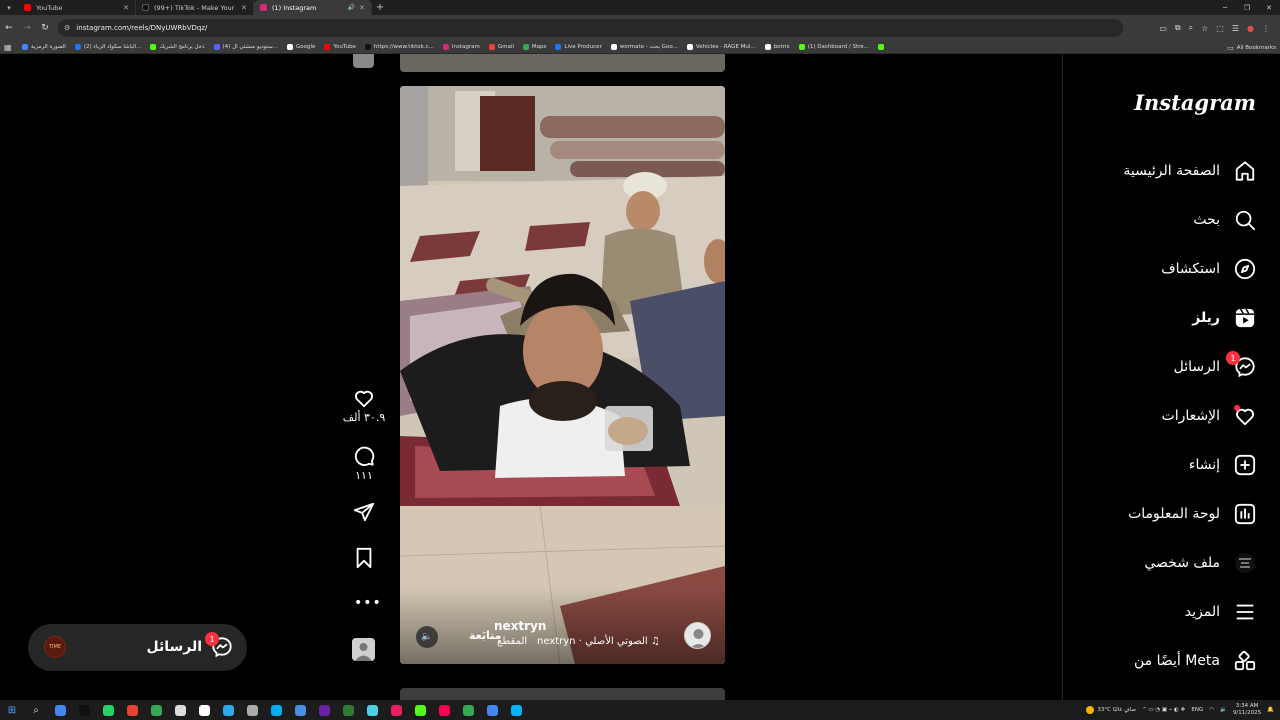 This screenshot has width=1280, height=720. What do you see at coordinates (461, 47) in the screenshot?
I see `bookmark-item: Instagram` at bounding box center [461, 47].